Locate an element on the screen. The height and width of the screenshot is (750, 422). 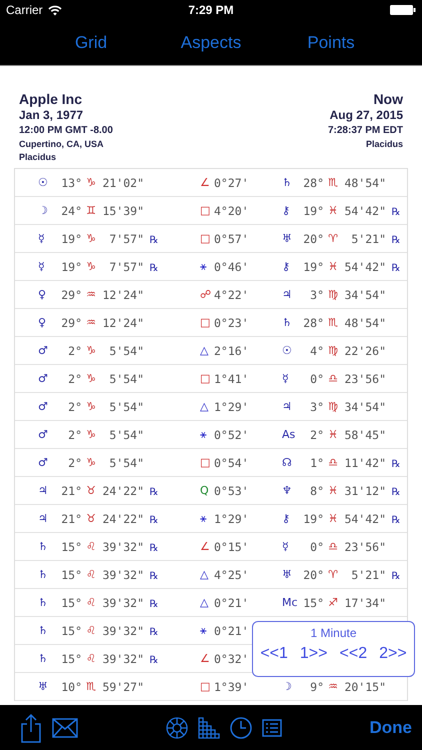
degree-value: 21° is located at coordinates (71, 491).